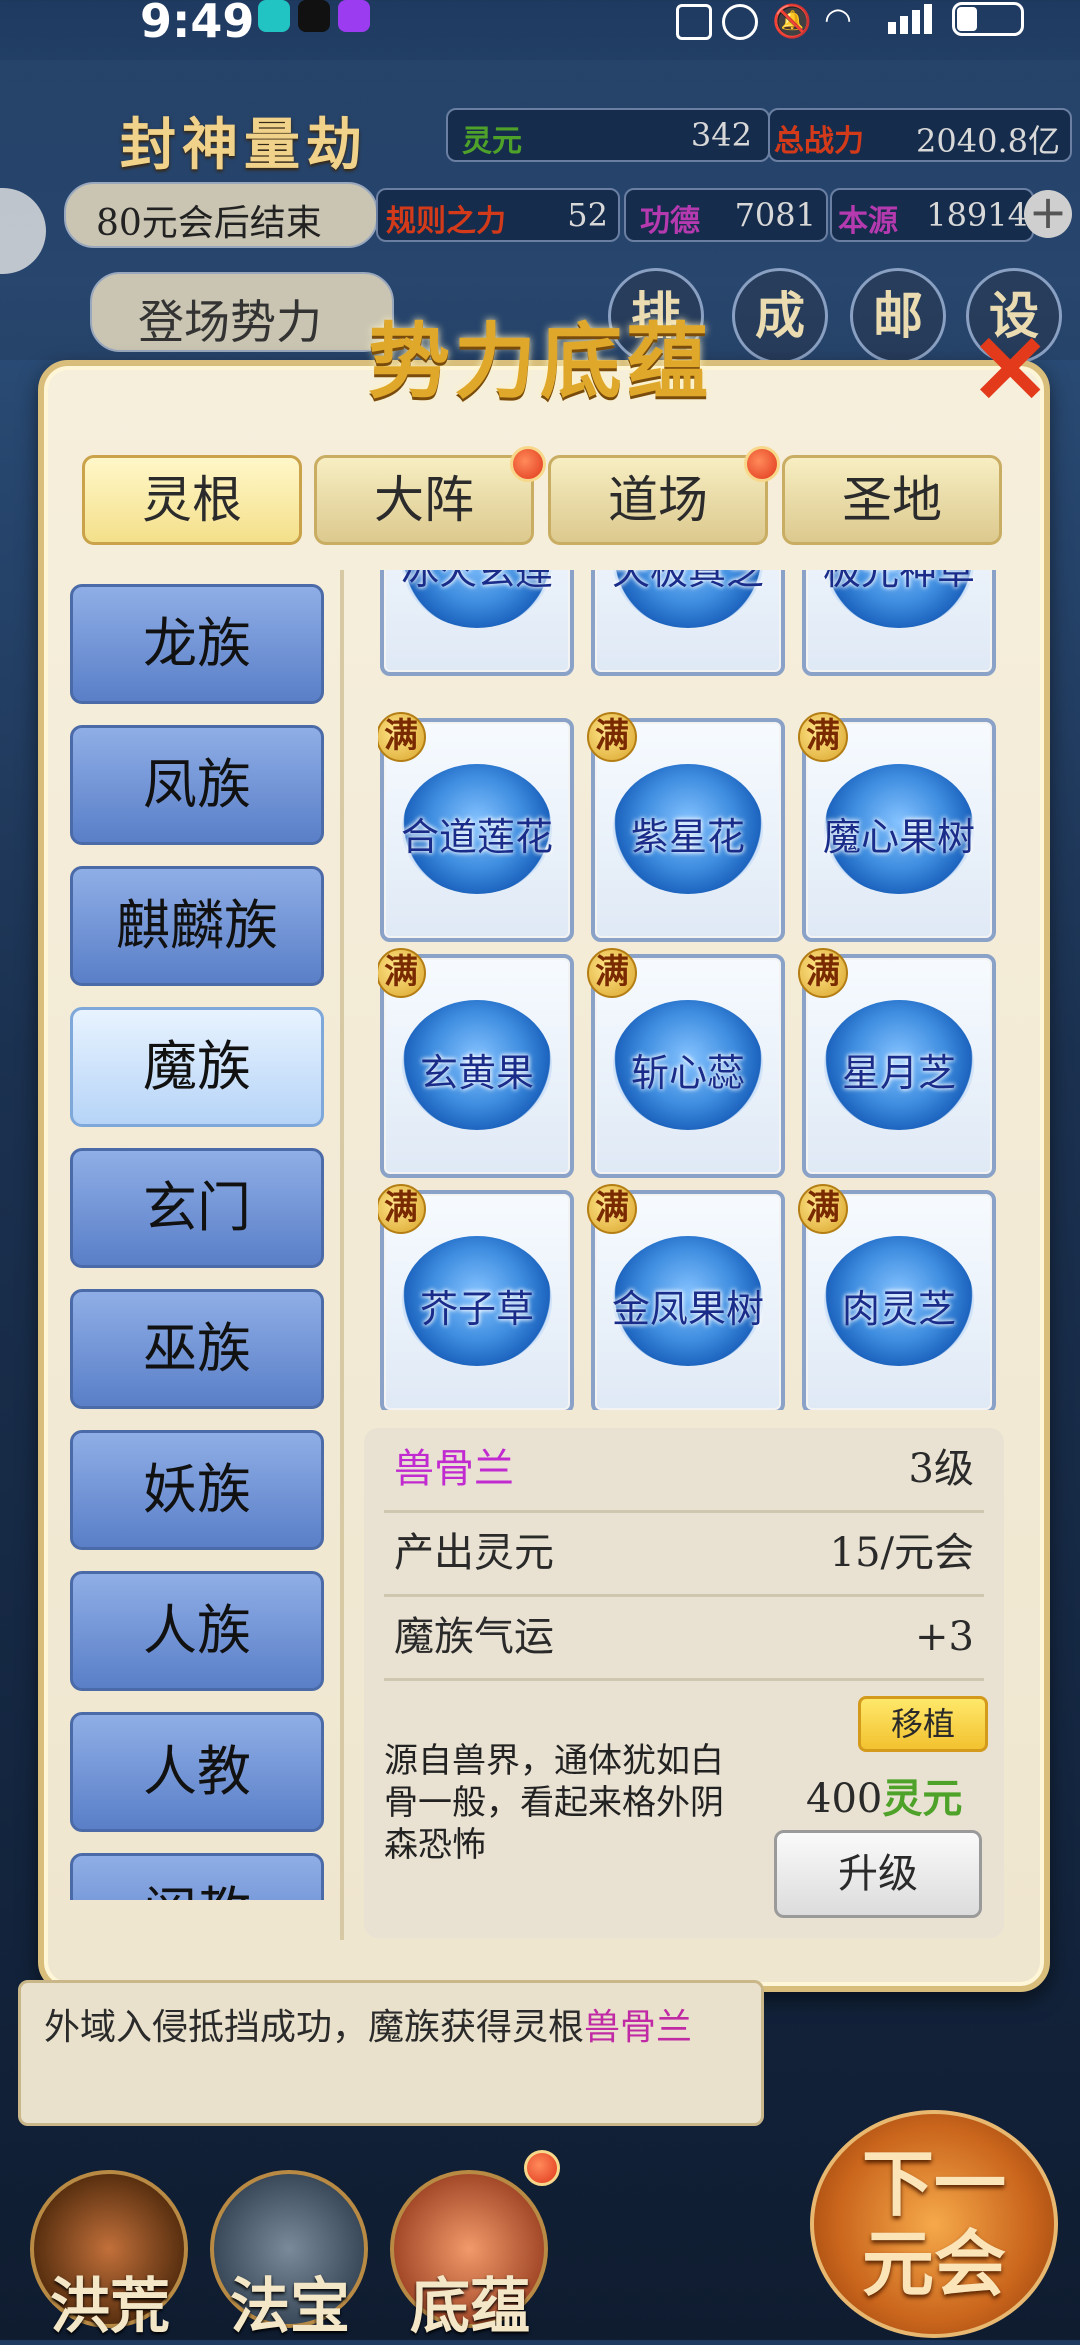 Image resolution: width=1080 pixels, height=2345 pixels. I want to click on grid-item: 魔心果树满, so click(897, 827).